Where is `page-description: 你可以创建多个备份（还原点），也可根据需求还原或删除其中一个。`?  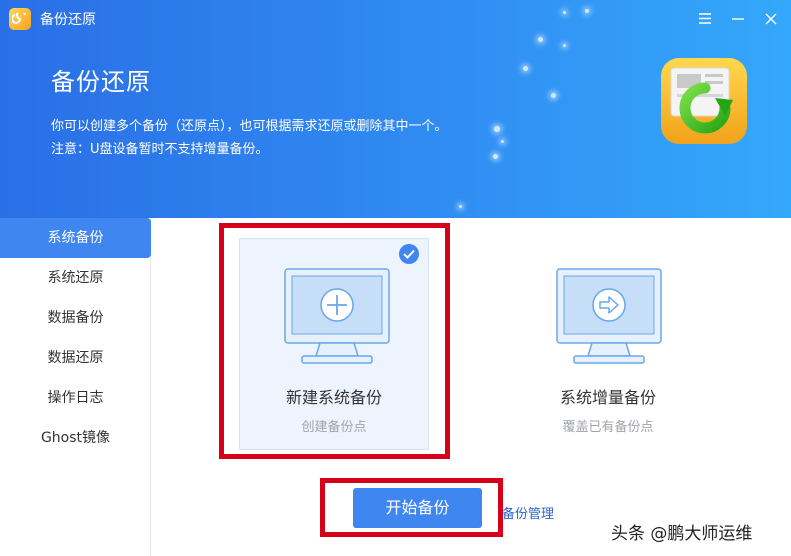 page-description: 你可以创建多个备份（还原点），也可根据需求还原或删除其中一个。 is located at coordinates (249, 126).